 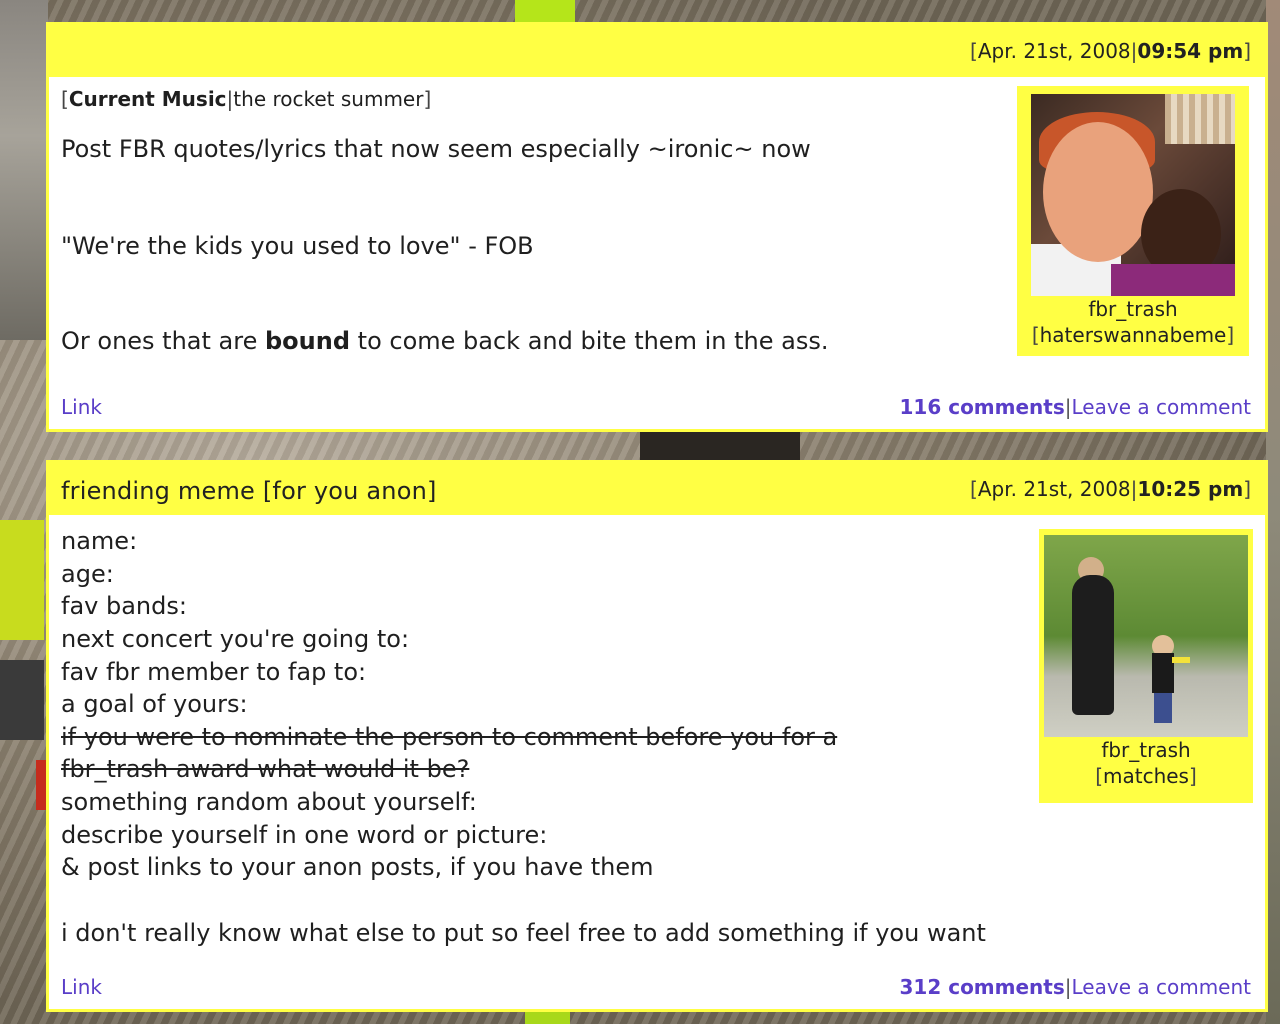 What do you see at coordinates (545, 12) in the screenshot?
I see `background-shirt` at bounding box center [545, 12].